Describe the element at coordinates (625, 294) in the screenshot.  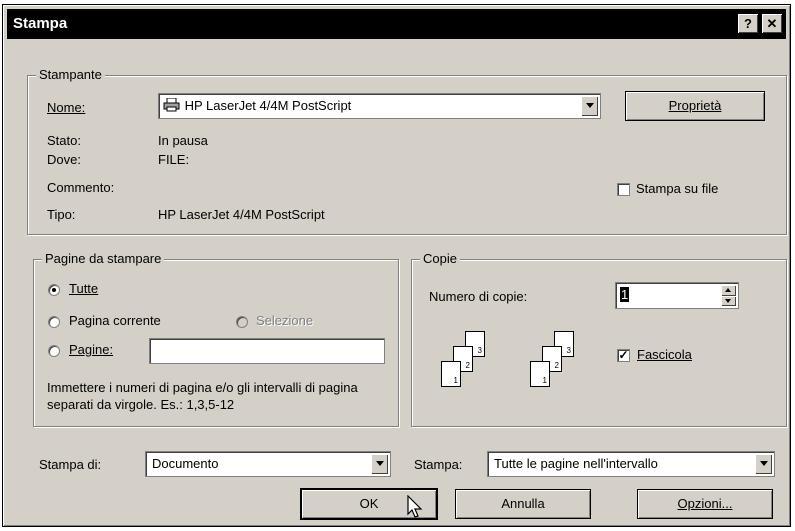
I see `copies-number-value: 1` at that location.